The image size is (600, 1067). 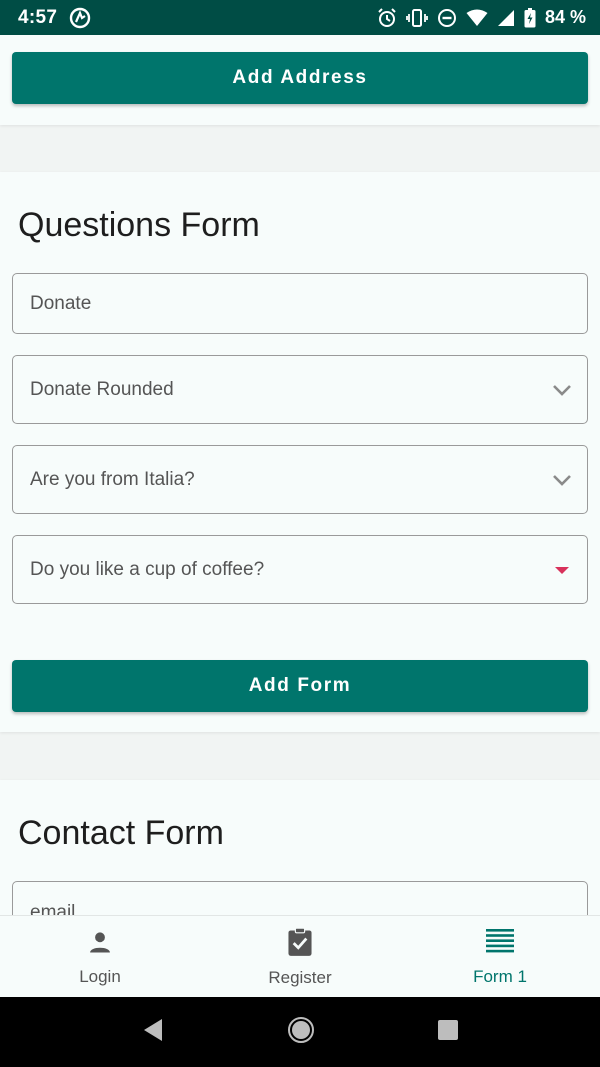 What do you see at coordinates (565, 17) in the screenshot?
I see `battery-level: 84 %` at bounding box center [565, 17].